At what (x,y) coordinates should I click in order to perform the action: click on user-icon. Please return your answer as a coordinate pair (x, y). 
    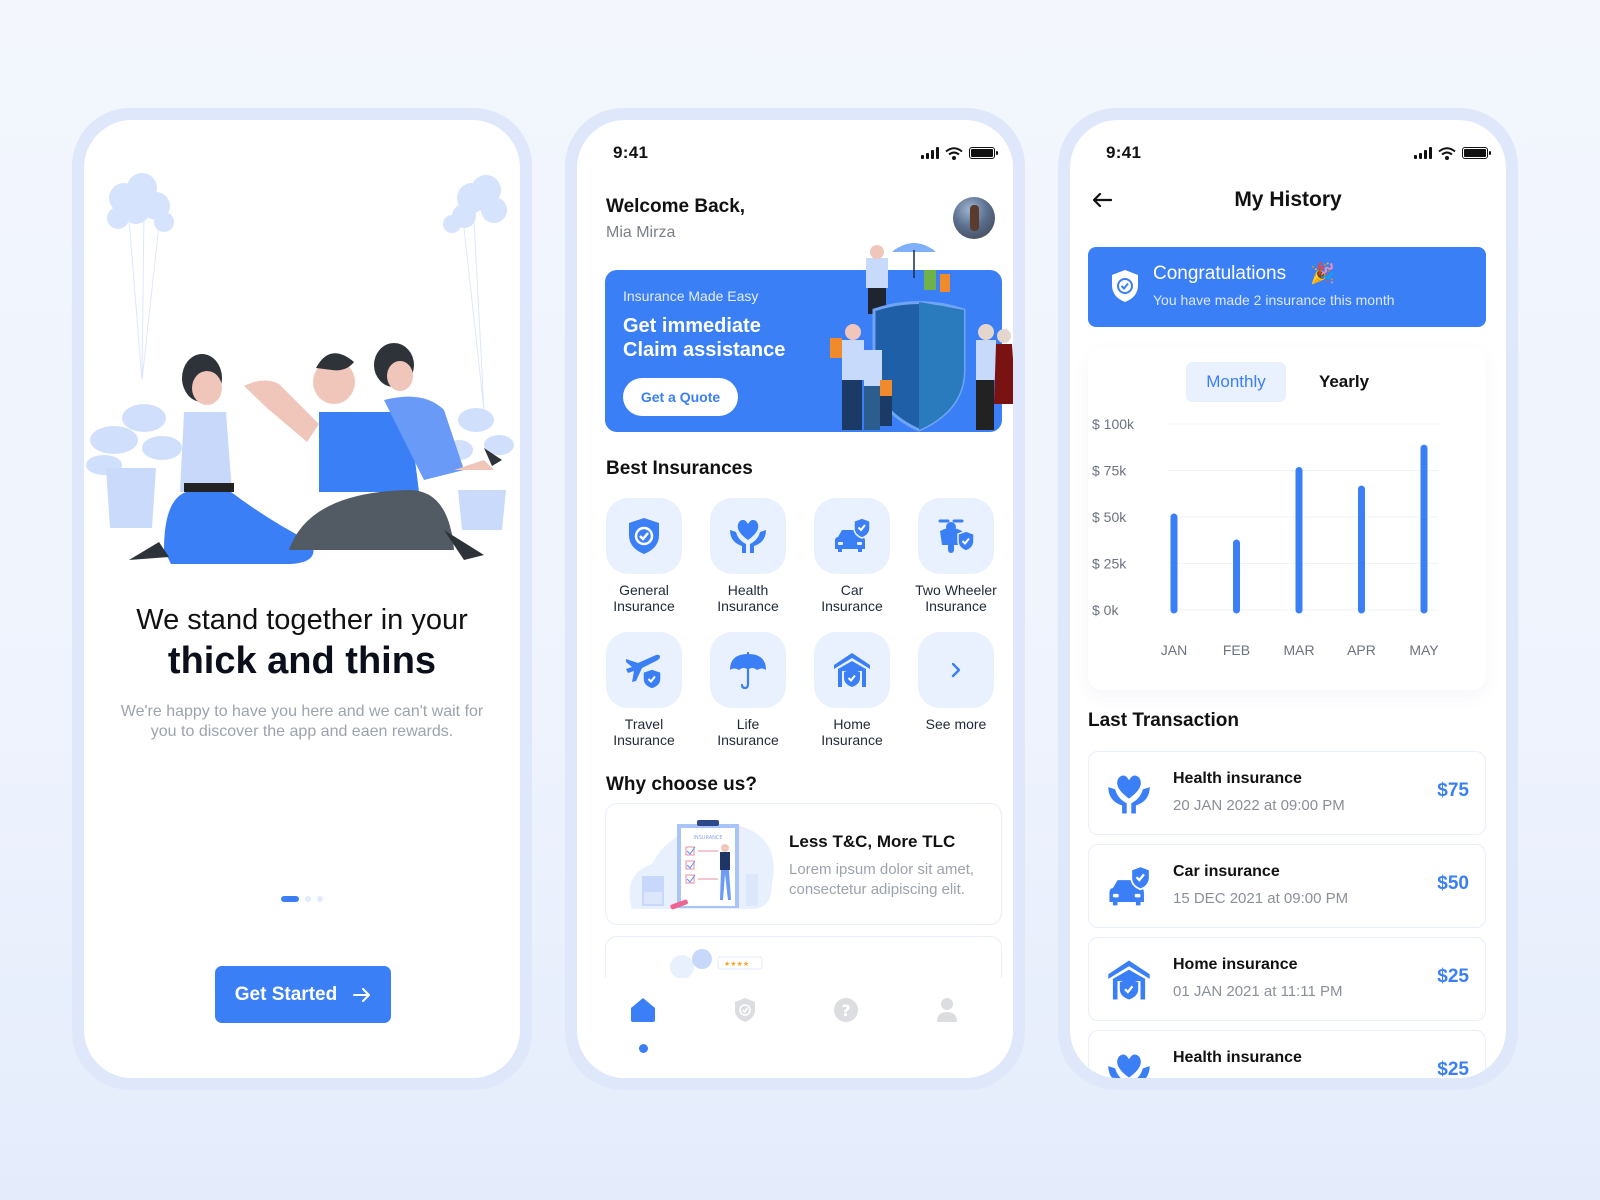
    Looking at the image, I should click on (947, 1010).